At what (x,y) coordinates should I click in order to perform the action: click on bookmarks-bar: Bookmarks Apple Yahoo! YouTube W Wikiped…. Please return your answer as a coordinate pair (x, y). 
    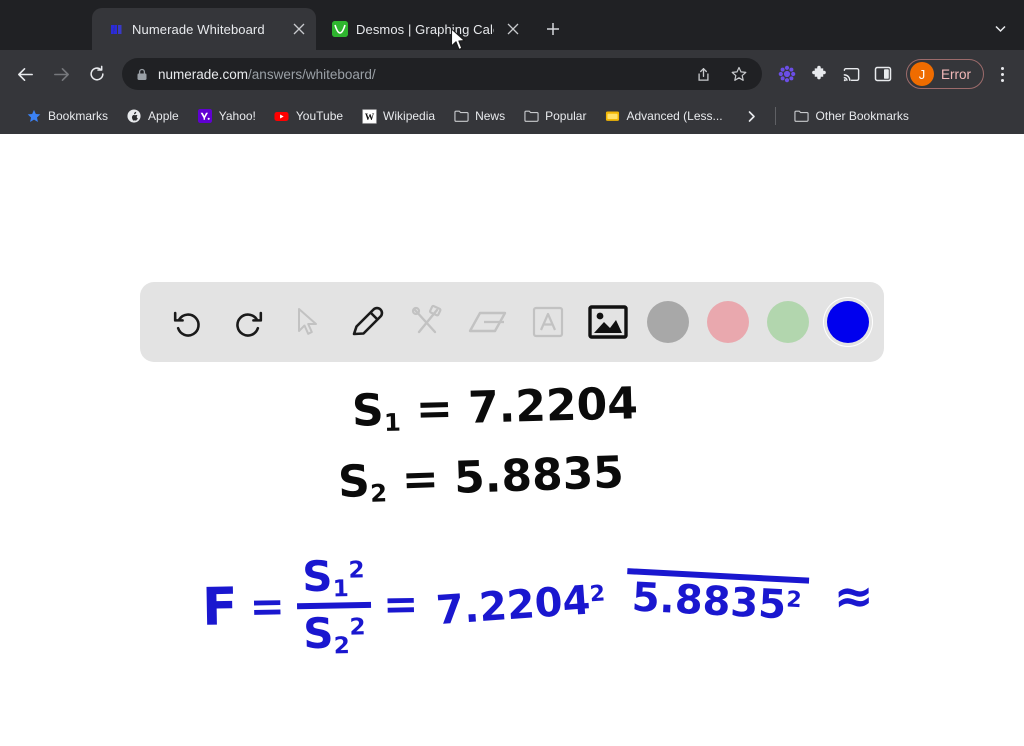
    Looking at the image, I should click on (512, 116).